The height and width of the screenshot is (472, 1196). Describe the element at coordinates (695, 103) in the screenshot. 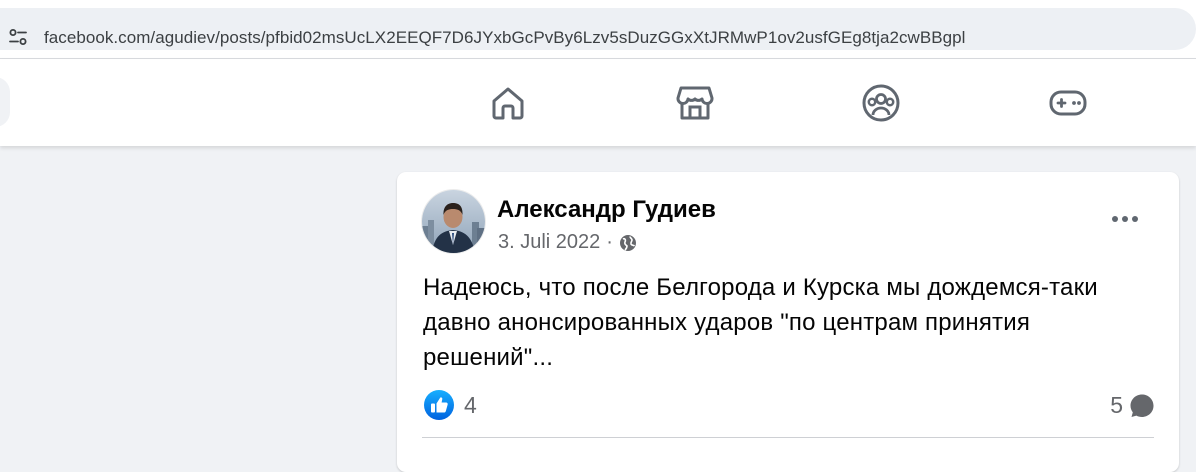

I see `marketplace-icon` at that location.